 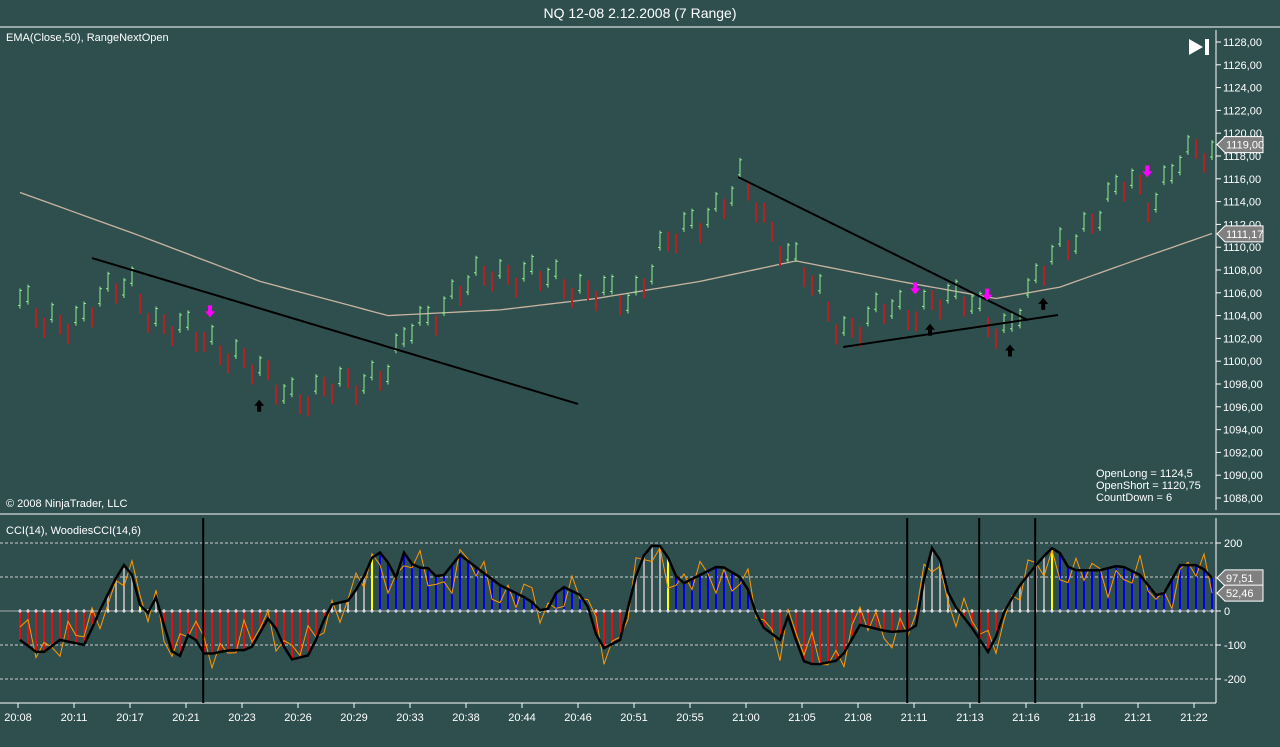 What do you see at coordinates (210, 311) in the screenshot?
I see `short-arrow-icon` at bounding box center [210, 311].